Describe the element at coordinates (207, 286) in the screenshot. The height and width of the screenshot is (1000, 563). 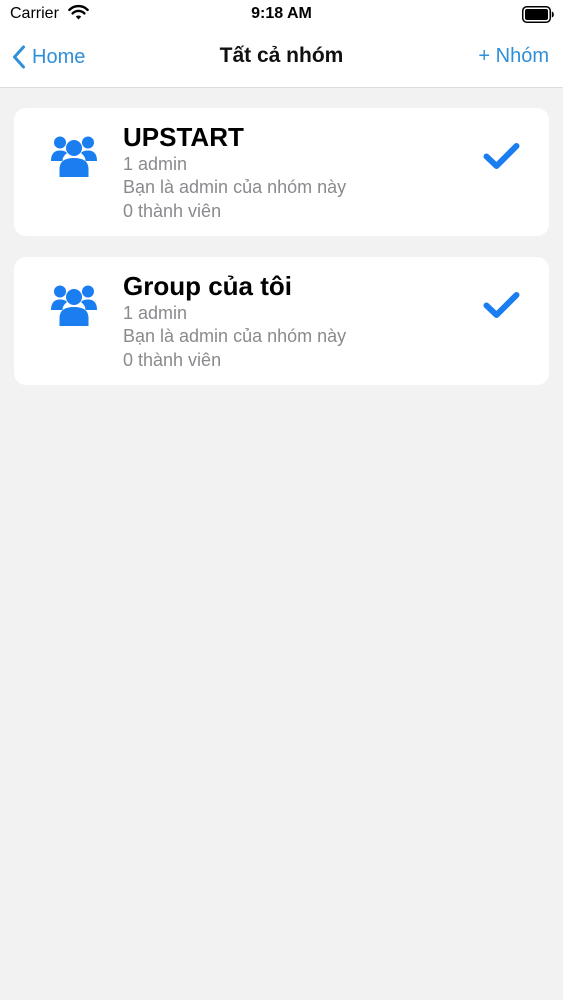
I see `group-name: Group của tôi` at that location.